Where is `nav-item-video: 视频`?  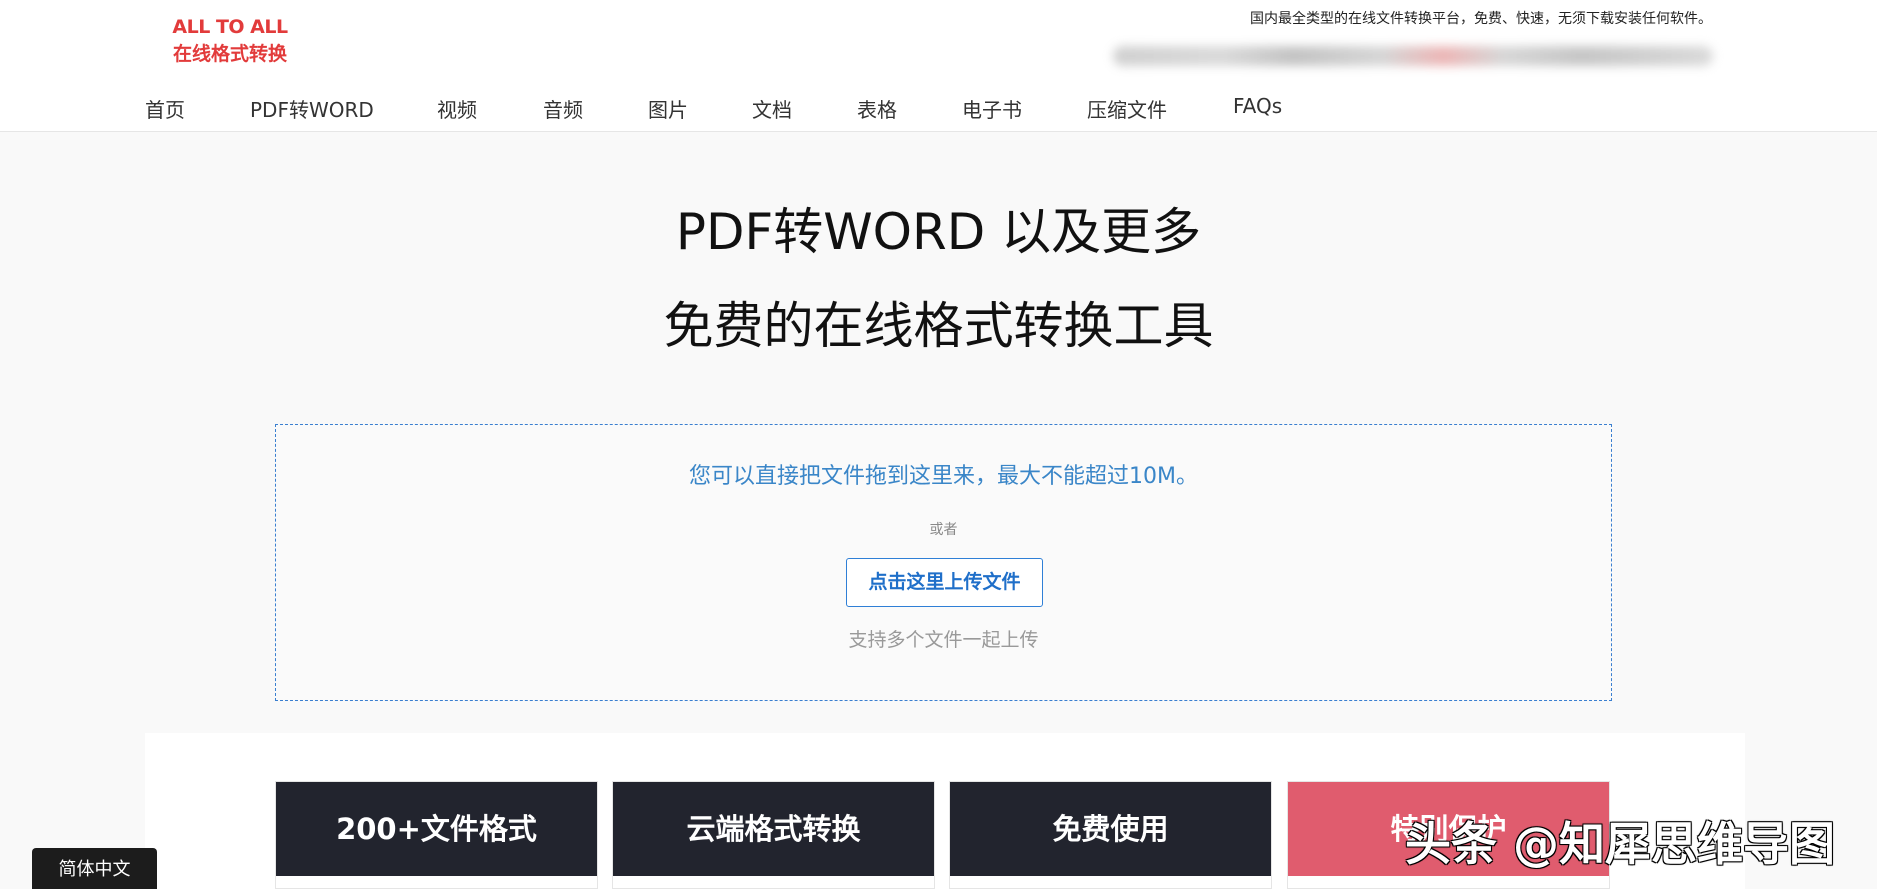
nav-item-video: 视频 is located at coordinates (457, 108).